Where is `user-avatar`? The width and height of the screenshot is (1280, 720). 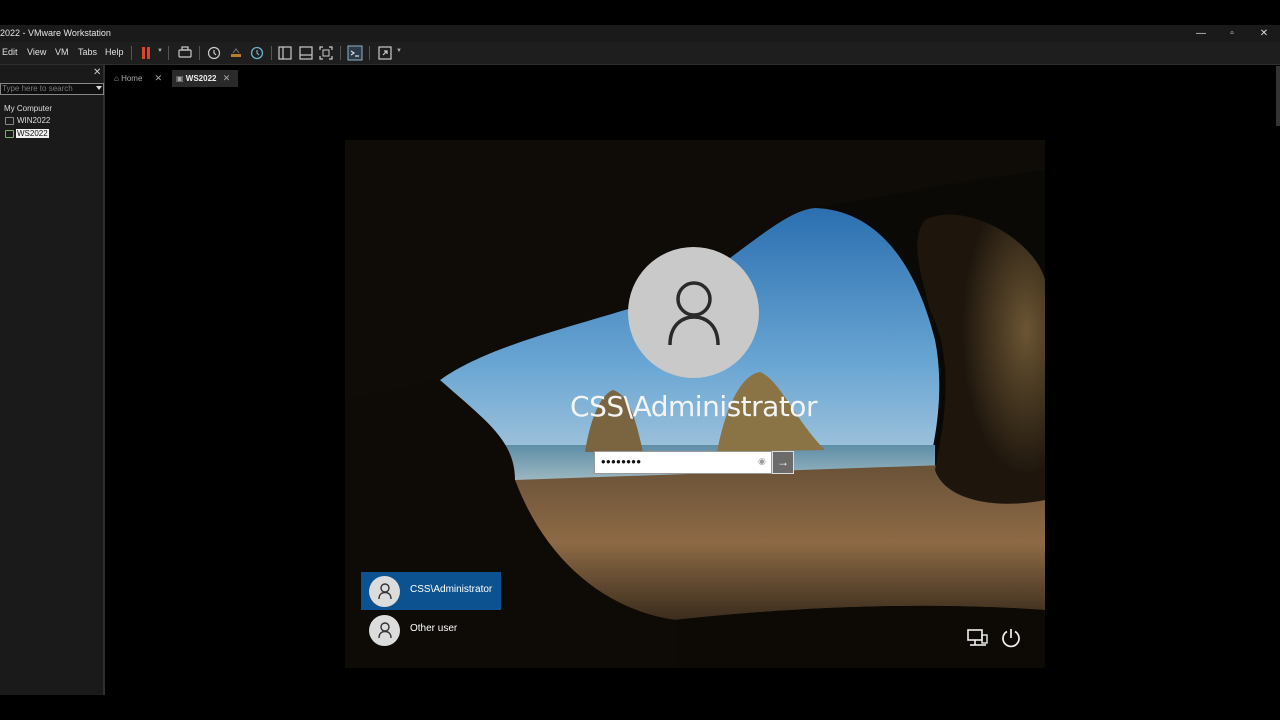
user-avatar is located at coordinates (693, 312).